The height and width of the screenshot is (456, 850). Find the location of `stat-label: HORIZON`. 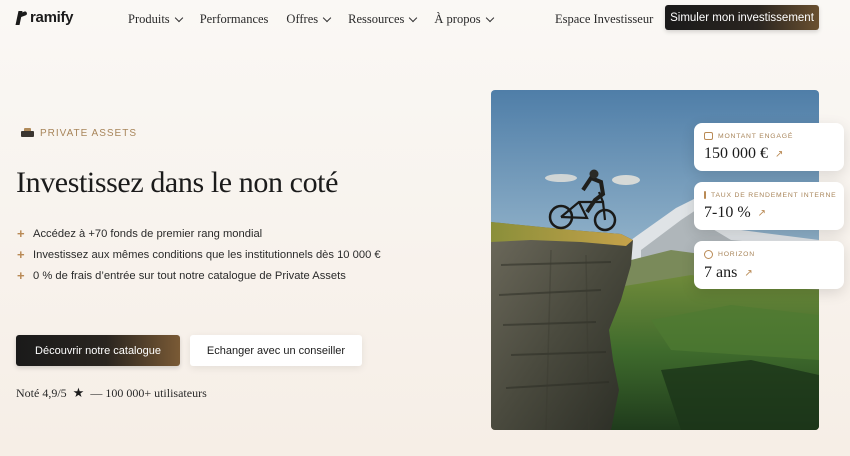

stat-label: HORIZON is located at coordinates (736, 254).